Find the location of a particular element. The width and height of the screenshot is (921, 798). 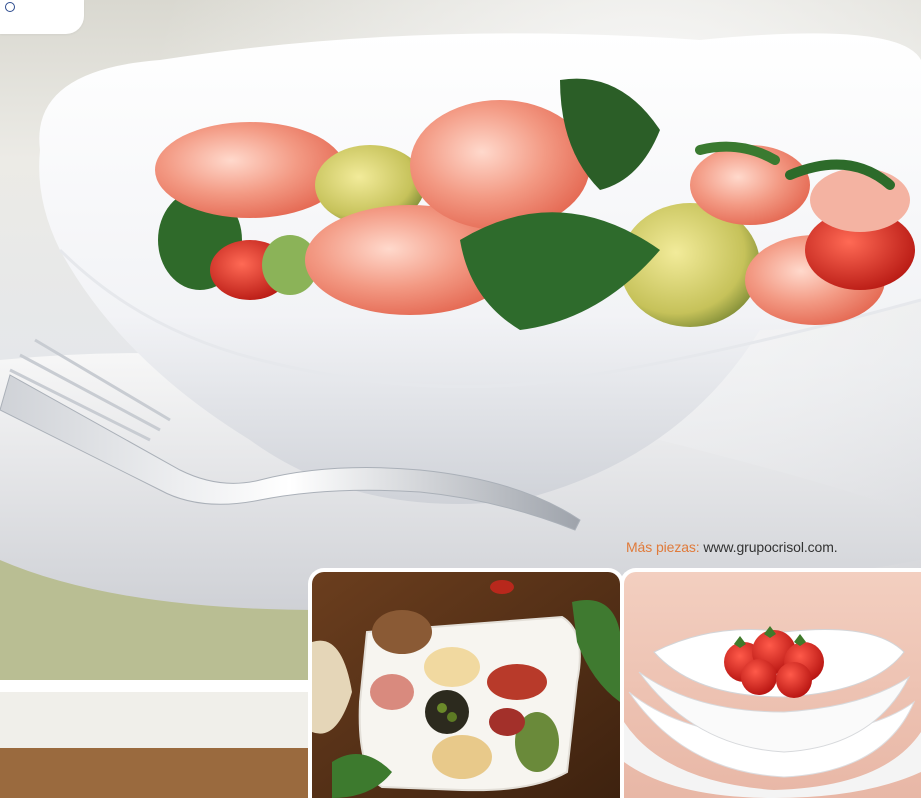

thumb-appetizer-art is located at coordinates (466, 685).